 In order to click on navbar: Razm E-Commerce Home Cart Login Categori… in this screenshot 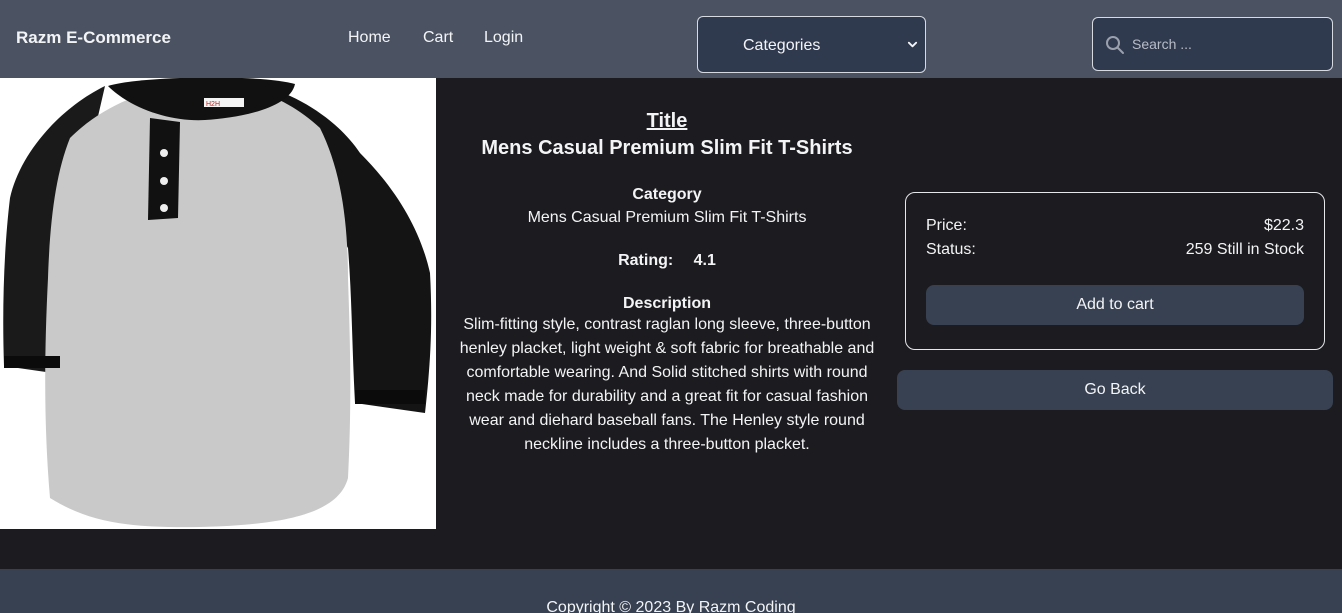, I will do `click(671, 39)`.